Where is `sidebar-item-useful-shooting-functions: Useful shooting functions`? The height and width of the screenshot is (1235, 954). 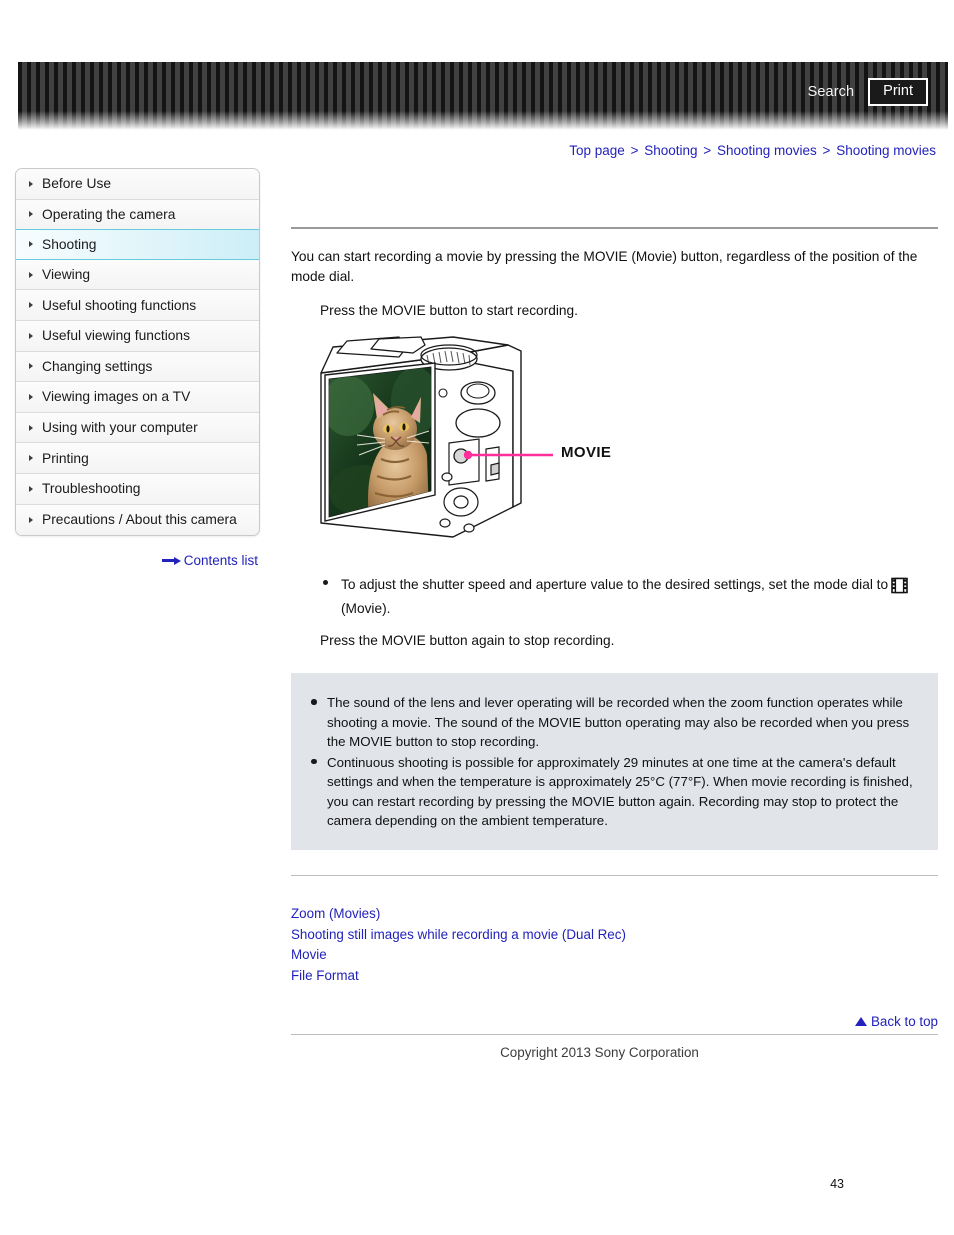
sidebar-item-useful-shooting-functions: Useful shooting functions is located at coordinates (137, 305).